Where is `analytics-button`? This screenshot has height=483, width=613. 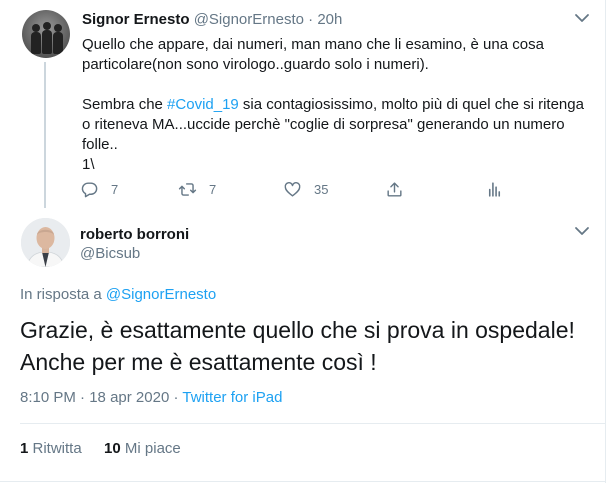 analytics-button is located at coordinates (494, 189).